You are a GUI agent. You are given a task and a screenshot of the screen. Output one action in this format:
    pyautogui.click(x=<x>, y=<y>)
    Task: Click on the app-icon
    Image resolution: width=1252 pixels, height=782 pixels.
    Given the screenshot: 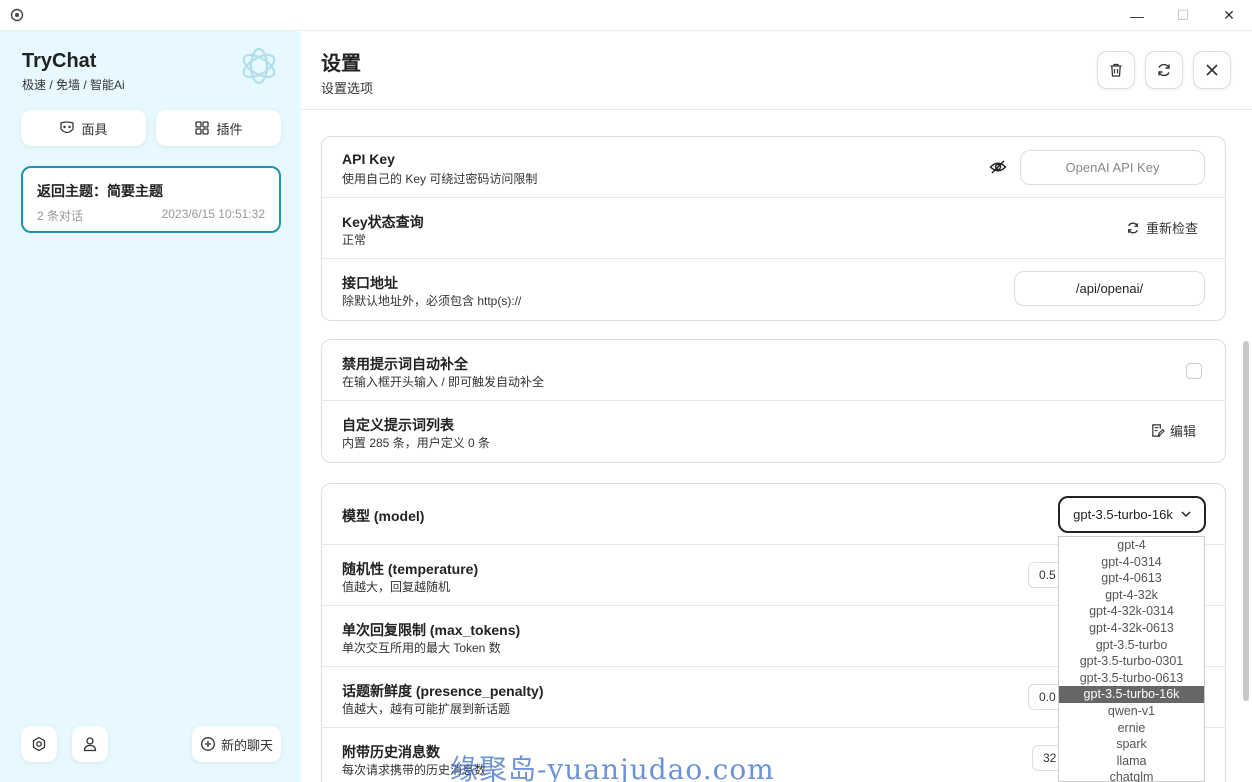 What is the action you would take?
    pyautogui.click(x=17, y=15)
    